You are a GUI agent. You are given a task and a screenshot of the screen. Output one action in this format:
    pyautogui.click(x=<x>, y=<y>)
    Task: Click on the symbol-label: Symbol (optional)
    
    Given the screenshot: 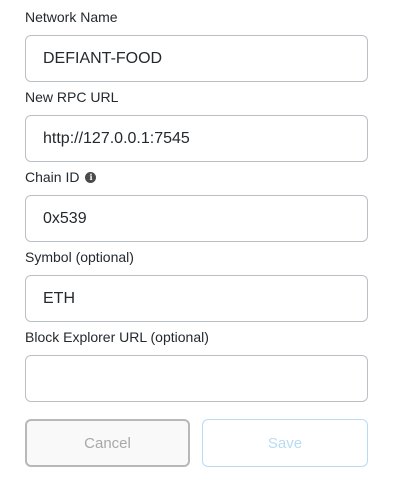 What is the action you would take?
    pyautogui.click(x=79, y=257)
    